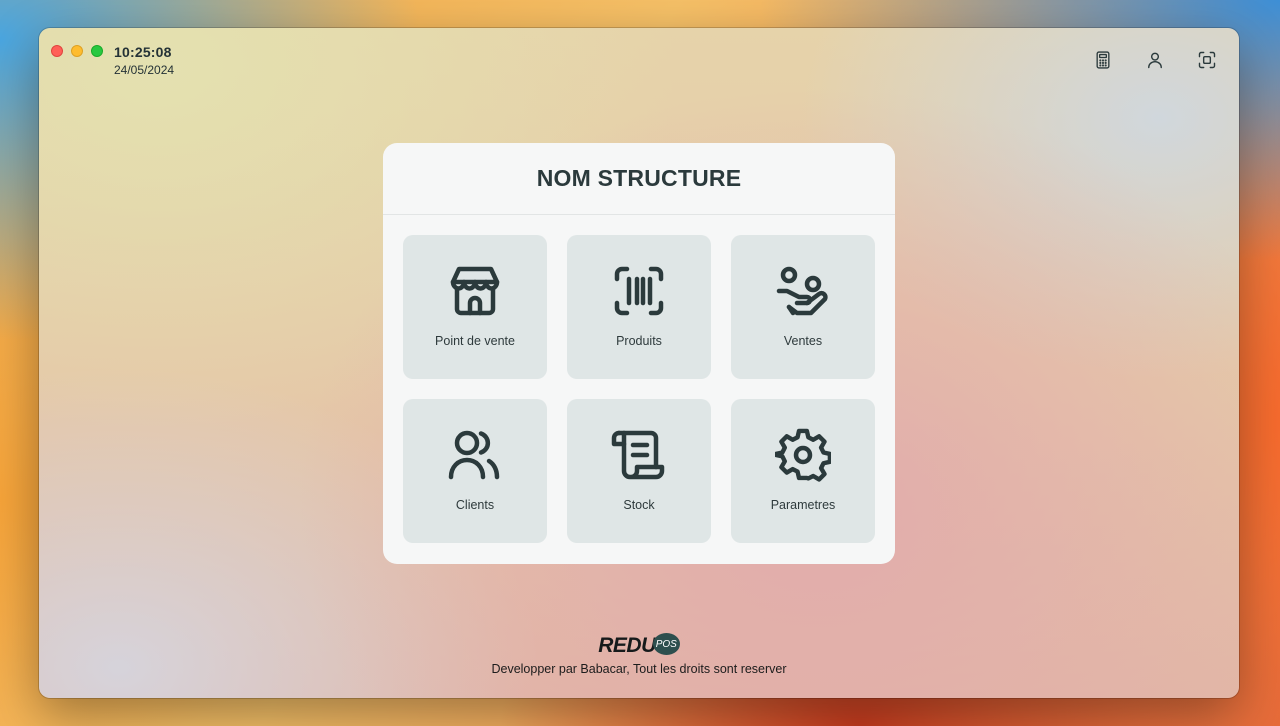 The width and height of the screenshot is (1280, 726). I want to click on tile-label: Stock, so click(639, 505).